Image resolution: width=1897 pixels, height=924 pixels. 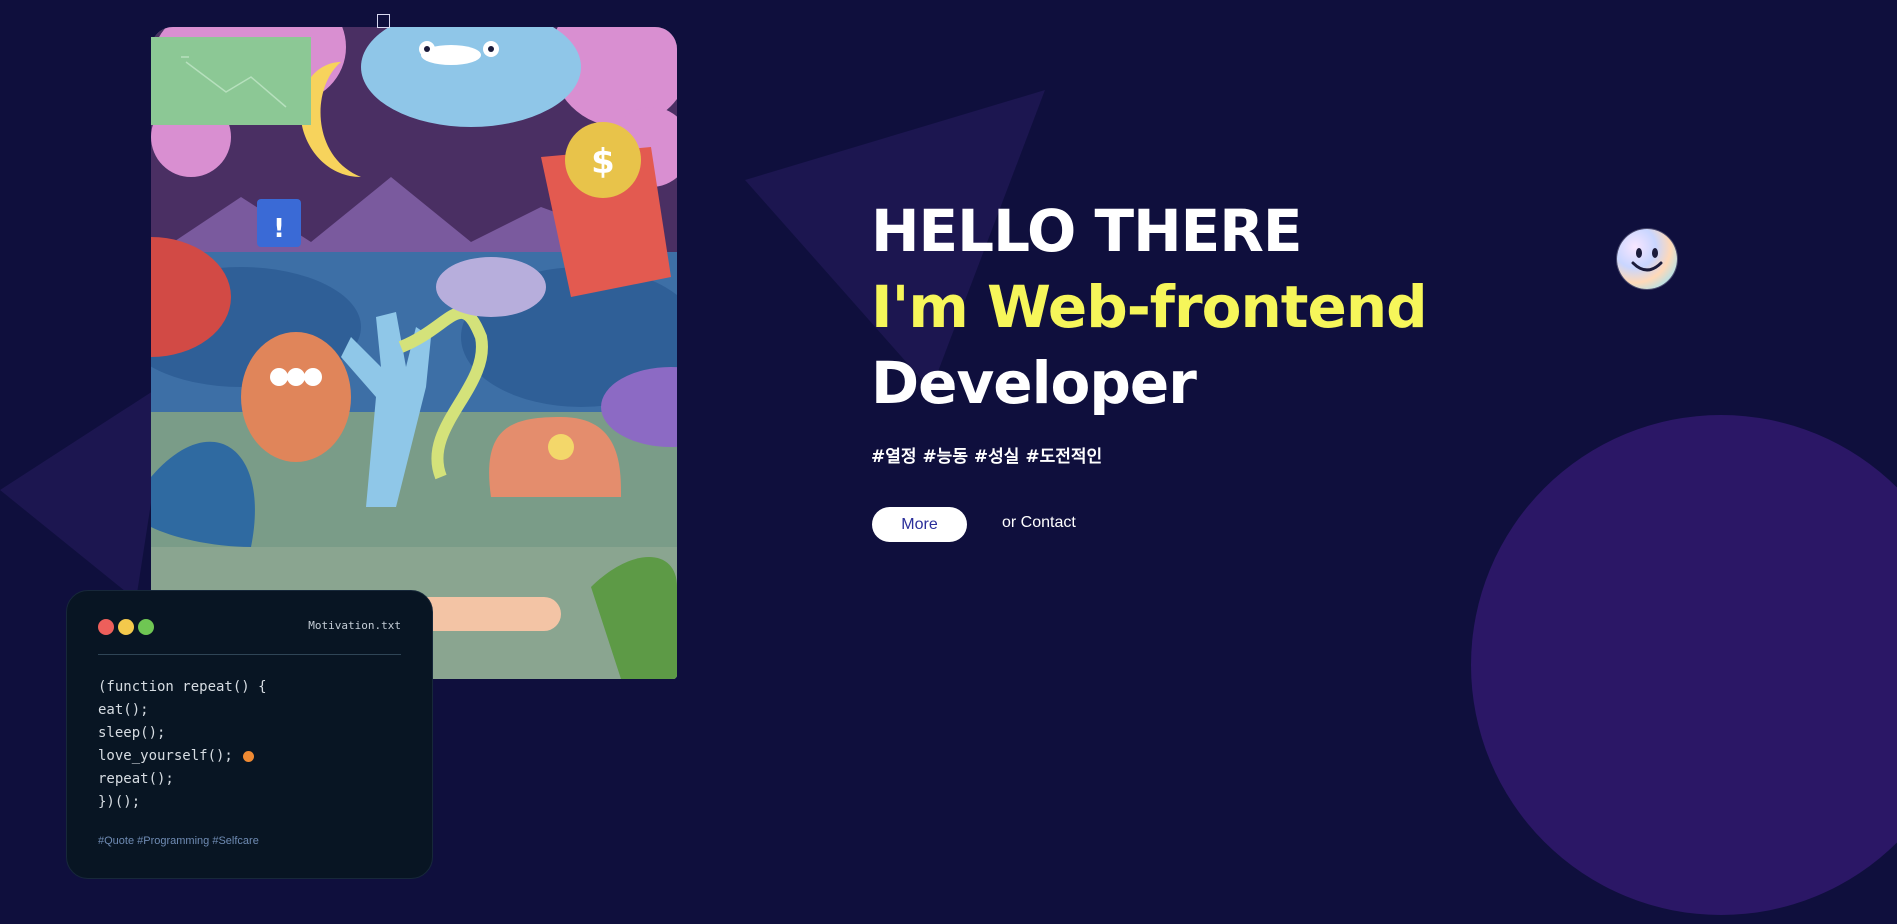 What do you see at coordinates (1647, 259) in the screenshot?
I see `smiley-sticker-icon` at bounding box center [1647, 259].